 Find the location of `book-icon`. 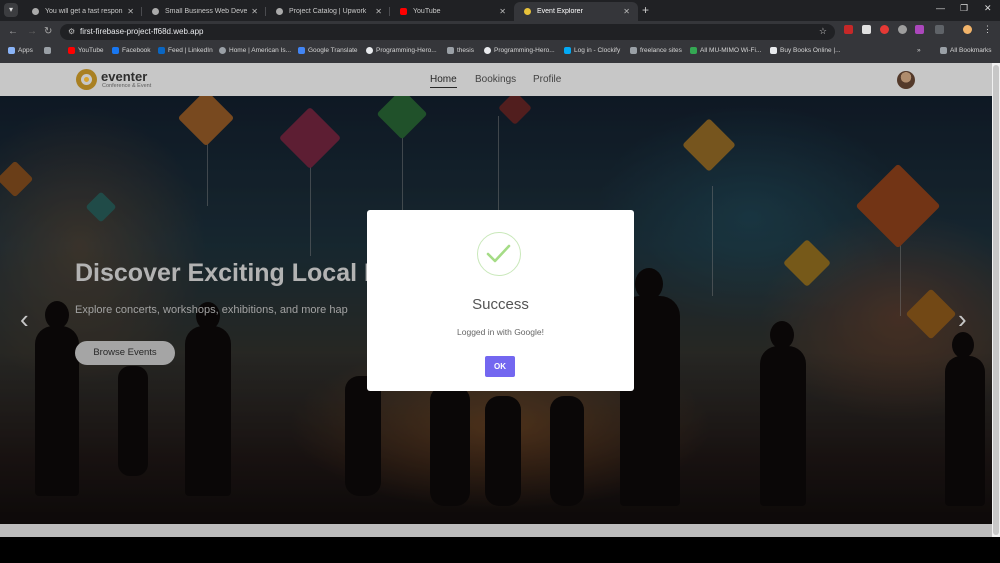

book-icon is located at coordinates (773, 50).